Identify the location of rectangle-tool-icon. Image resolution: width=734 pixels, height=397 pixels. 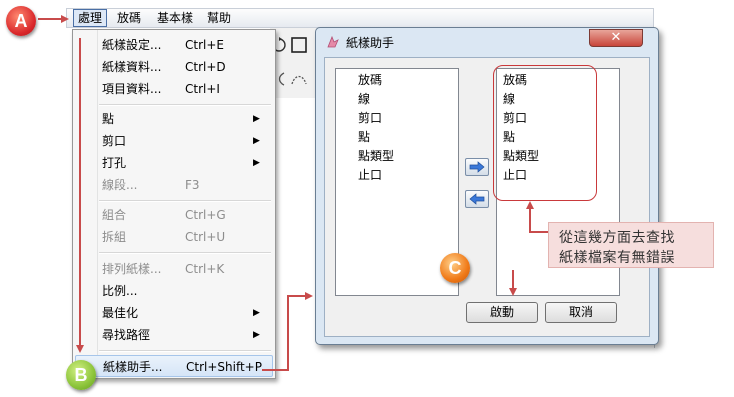
(299, 45).